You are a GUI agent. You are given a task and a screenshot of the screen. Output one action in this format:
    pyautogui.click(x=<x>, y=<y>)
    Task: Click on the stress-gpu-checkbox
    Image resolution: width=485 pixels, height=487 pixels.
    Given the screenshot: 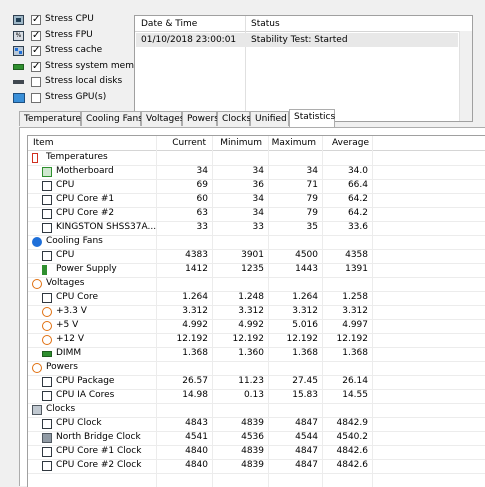 What is the action you would take?
    pyautogui.click(x=36, y=97)
    